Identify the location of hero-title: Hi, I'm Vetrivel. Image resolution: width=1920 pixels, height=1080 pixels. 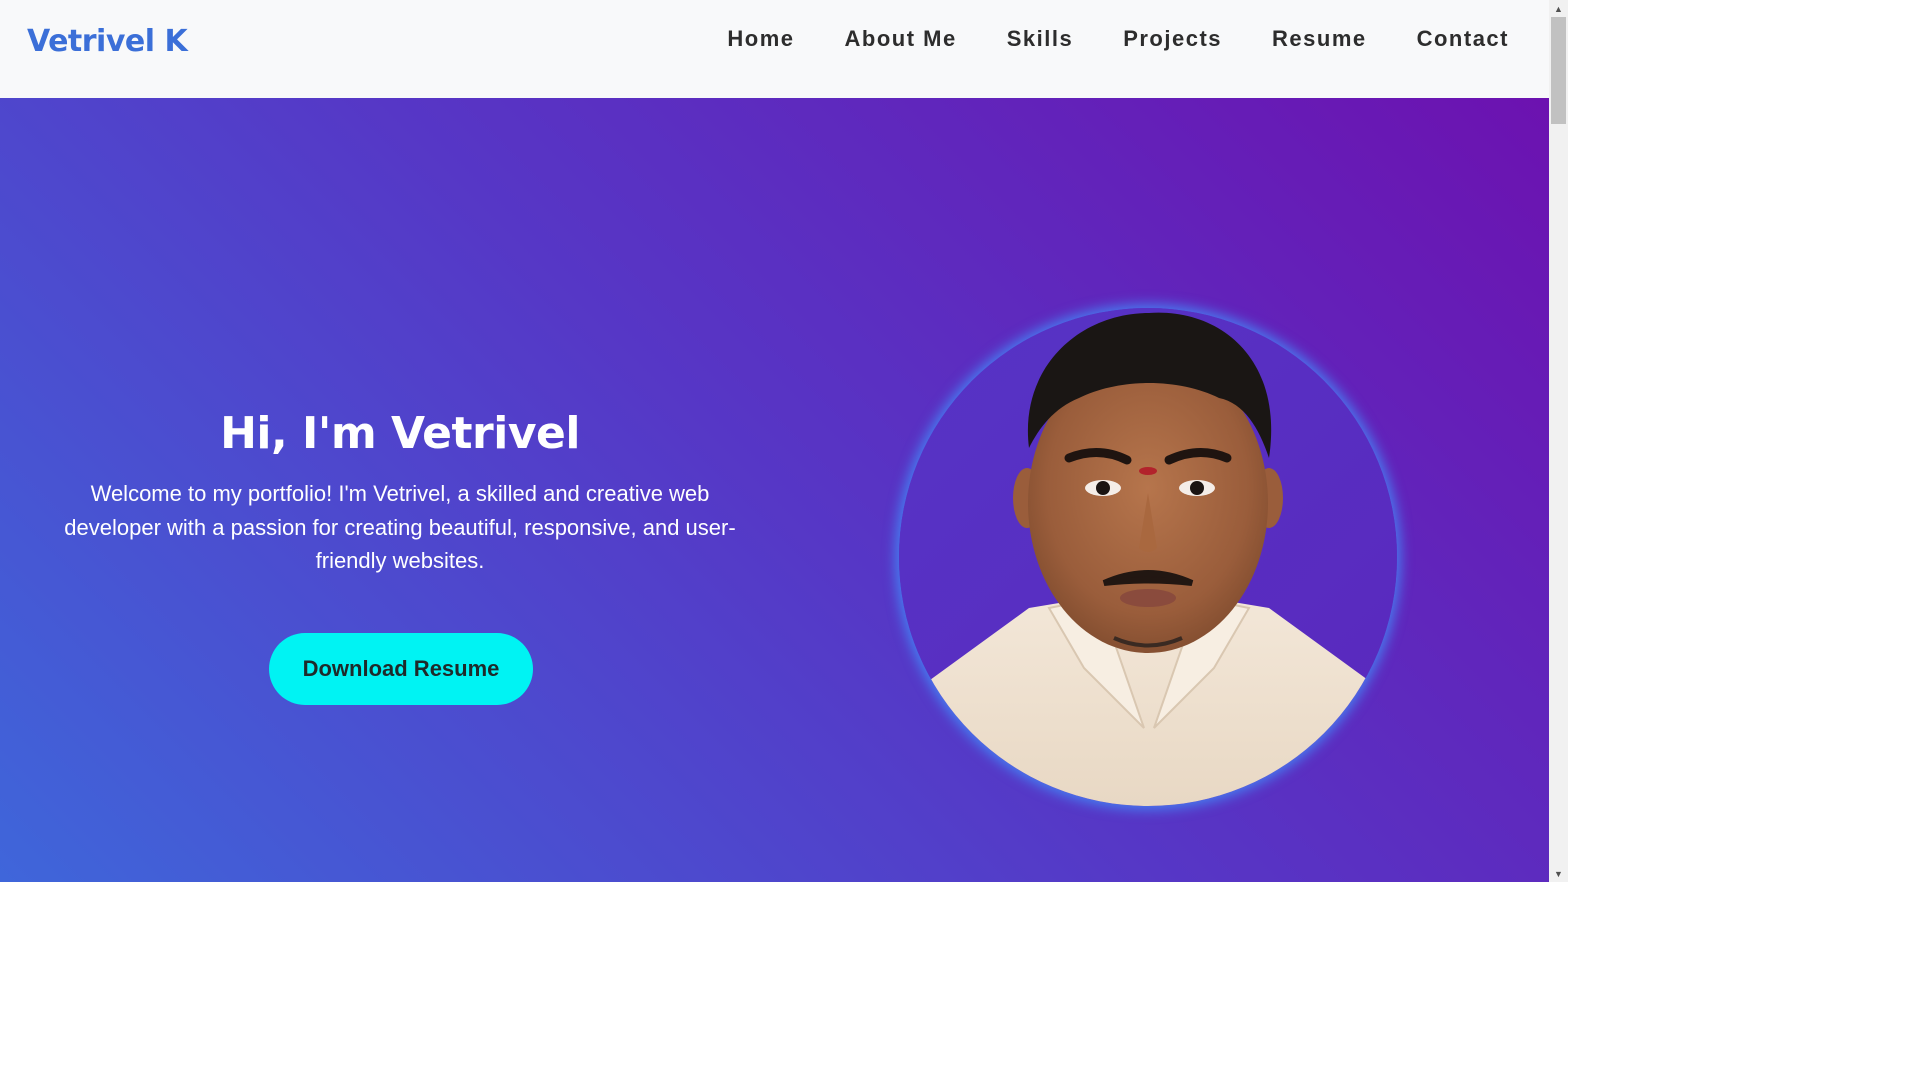
(400, 433).